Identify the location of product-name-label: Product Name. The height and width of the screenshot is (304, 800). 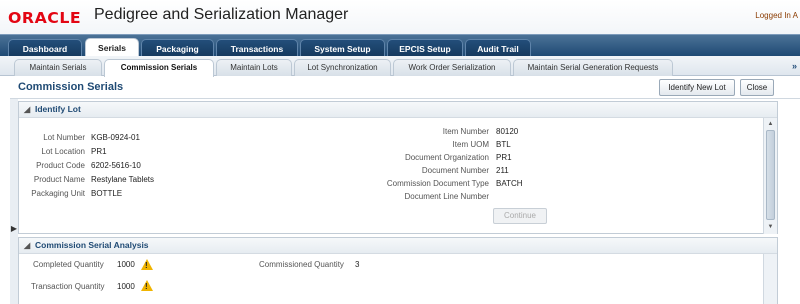
(59, 179).